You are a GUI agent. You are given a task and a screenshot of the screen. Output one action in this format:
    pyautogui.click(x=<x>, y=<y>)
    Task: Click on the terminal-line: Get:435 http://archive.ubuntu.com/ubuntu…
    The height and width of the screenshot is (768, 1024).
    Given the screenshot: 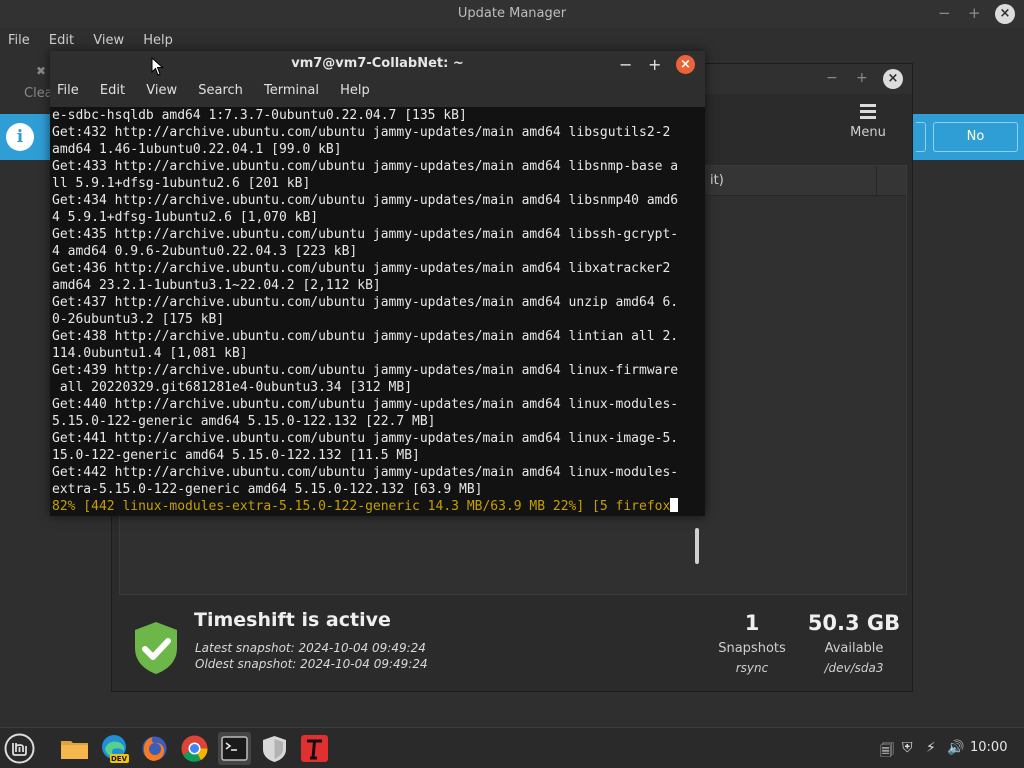 What is the action you would take?
    pyautogui.click(x=365, y=234)
    